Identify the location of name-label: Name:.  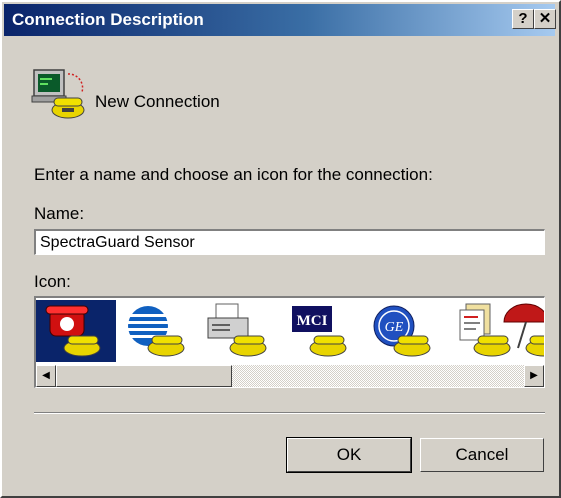
(59, 213).